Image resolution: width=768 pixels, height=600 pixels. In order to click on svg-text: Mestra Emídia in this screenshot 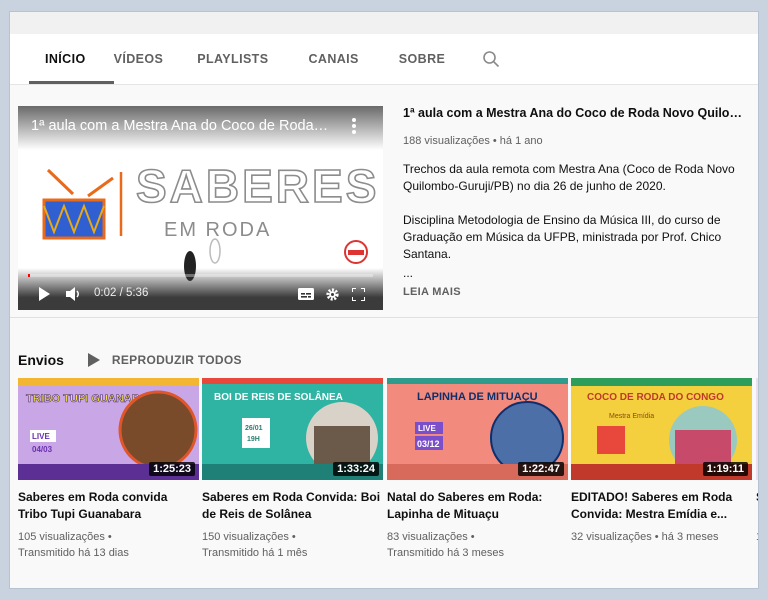, I will do `click(631, 416)`.